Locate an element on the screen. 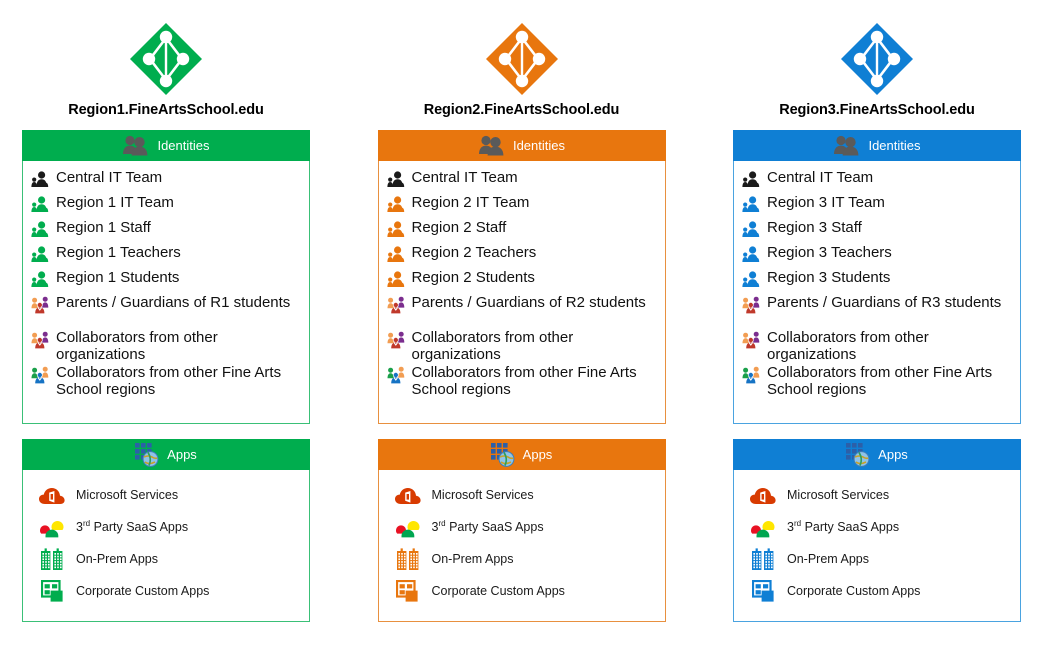 The height and width of the screenshot is (667, 1043). identity-list-item: Region 2 IT Team is located at coordinates (522, 205).